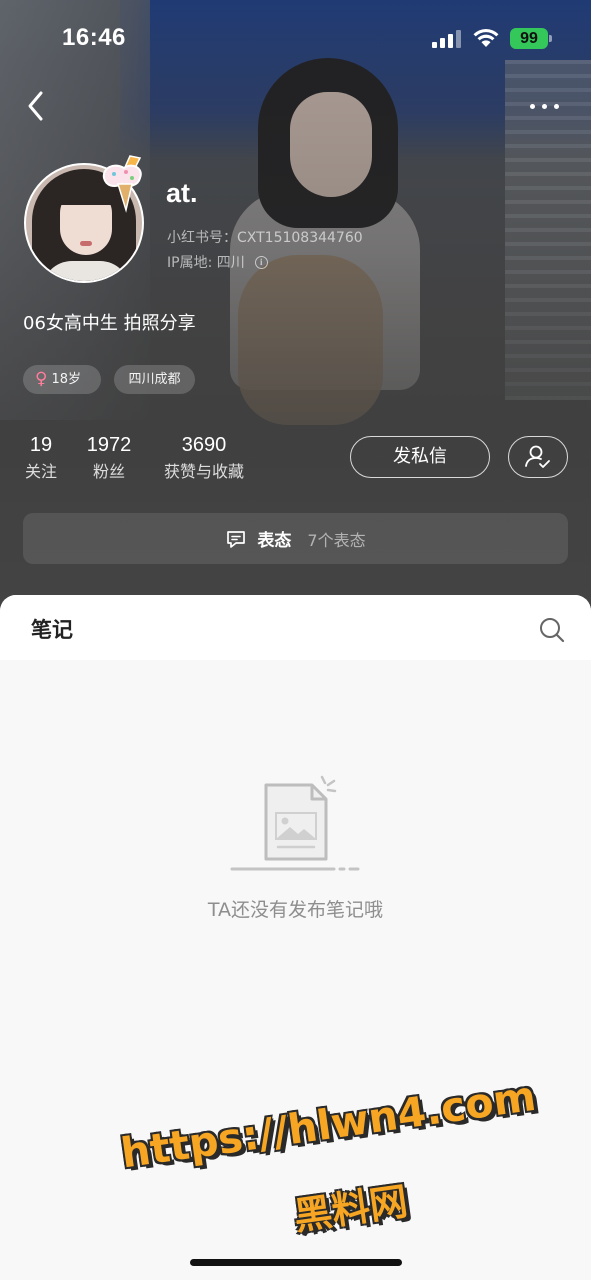 This screenshot has width=591, height=1280. I want to click on ip-label: IP属地:, so click(192, 263).